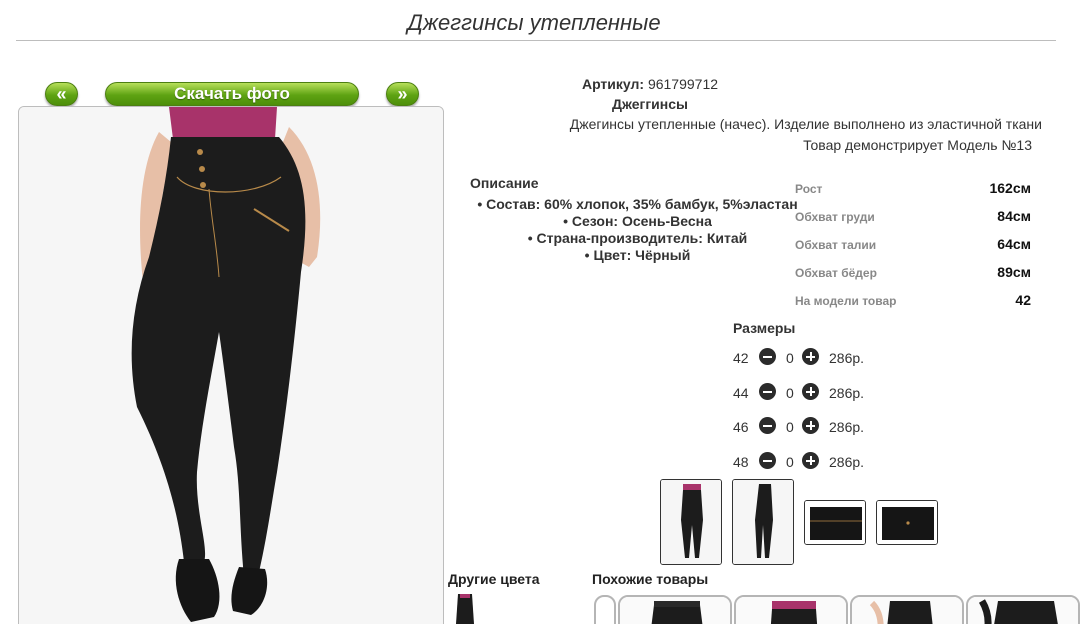 The image size is (1082, 624). I want to click on size-row: 46 0 286р., so click(813, 428).